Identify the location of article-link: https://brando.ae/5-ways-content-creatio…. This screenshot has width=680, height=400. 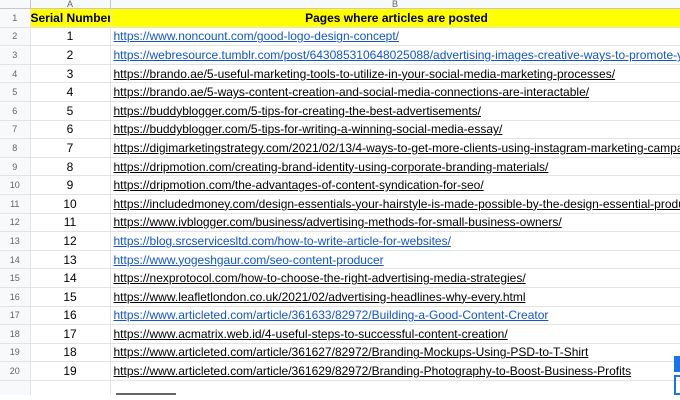
(352, 92).